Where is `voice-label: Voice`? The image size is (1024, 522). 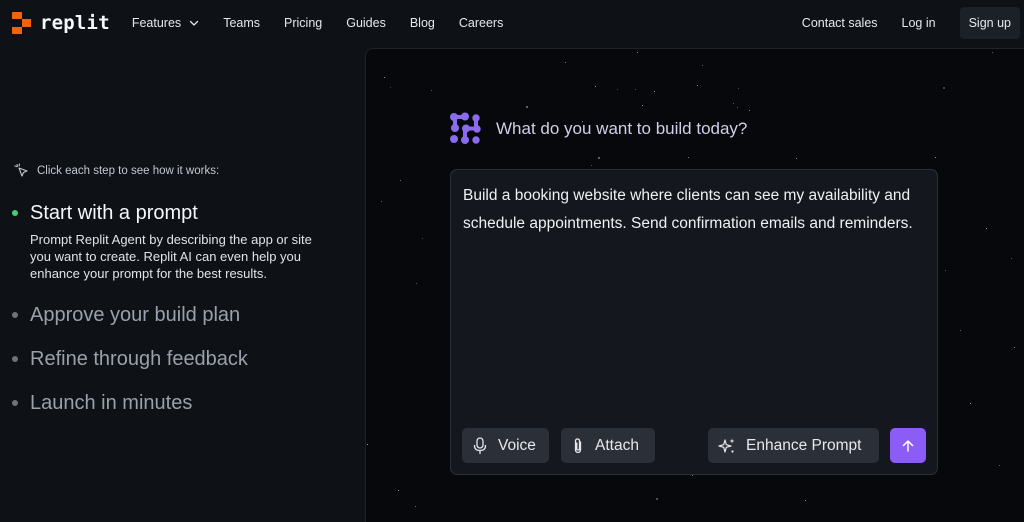 voice-label: Voice is located at coordinates (517, 445).